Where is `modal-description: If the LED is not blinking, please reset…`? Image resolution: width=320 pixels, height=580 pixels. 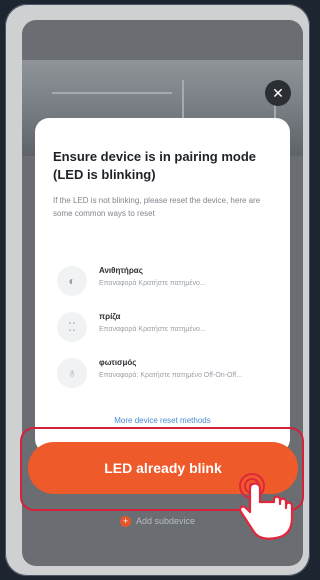 modal-description: If the LED is not blinking, please reset… is located at coordinates (157, 207).